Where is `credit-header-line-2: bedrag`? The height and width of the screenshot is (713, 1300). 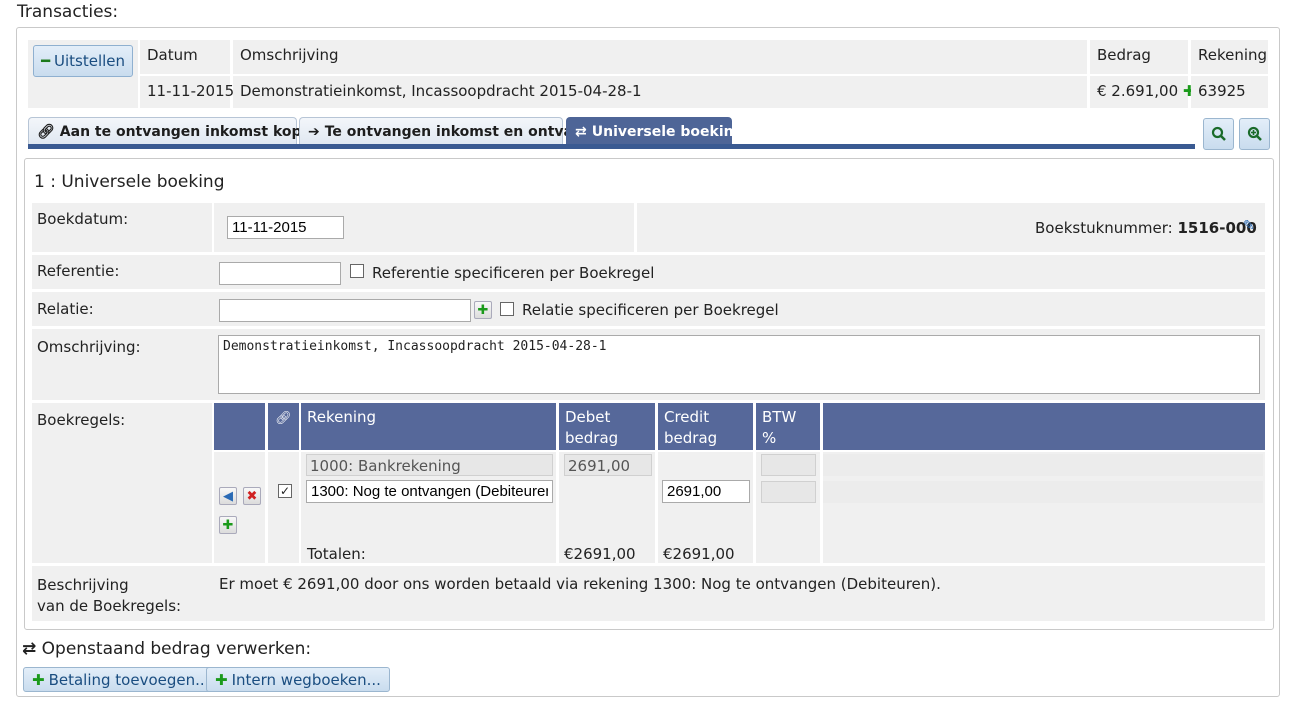
credit-header-line-2: bedrag is located at coordinates (691, 438).